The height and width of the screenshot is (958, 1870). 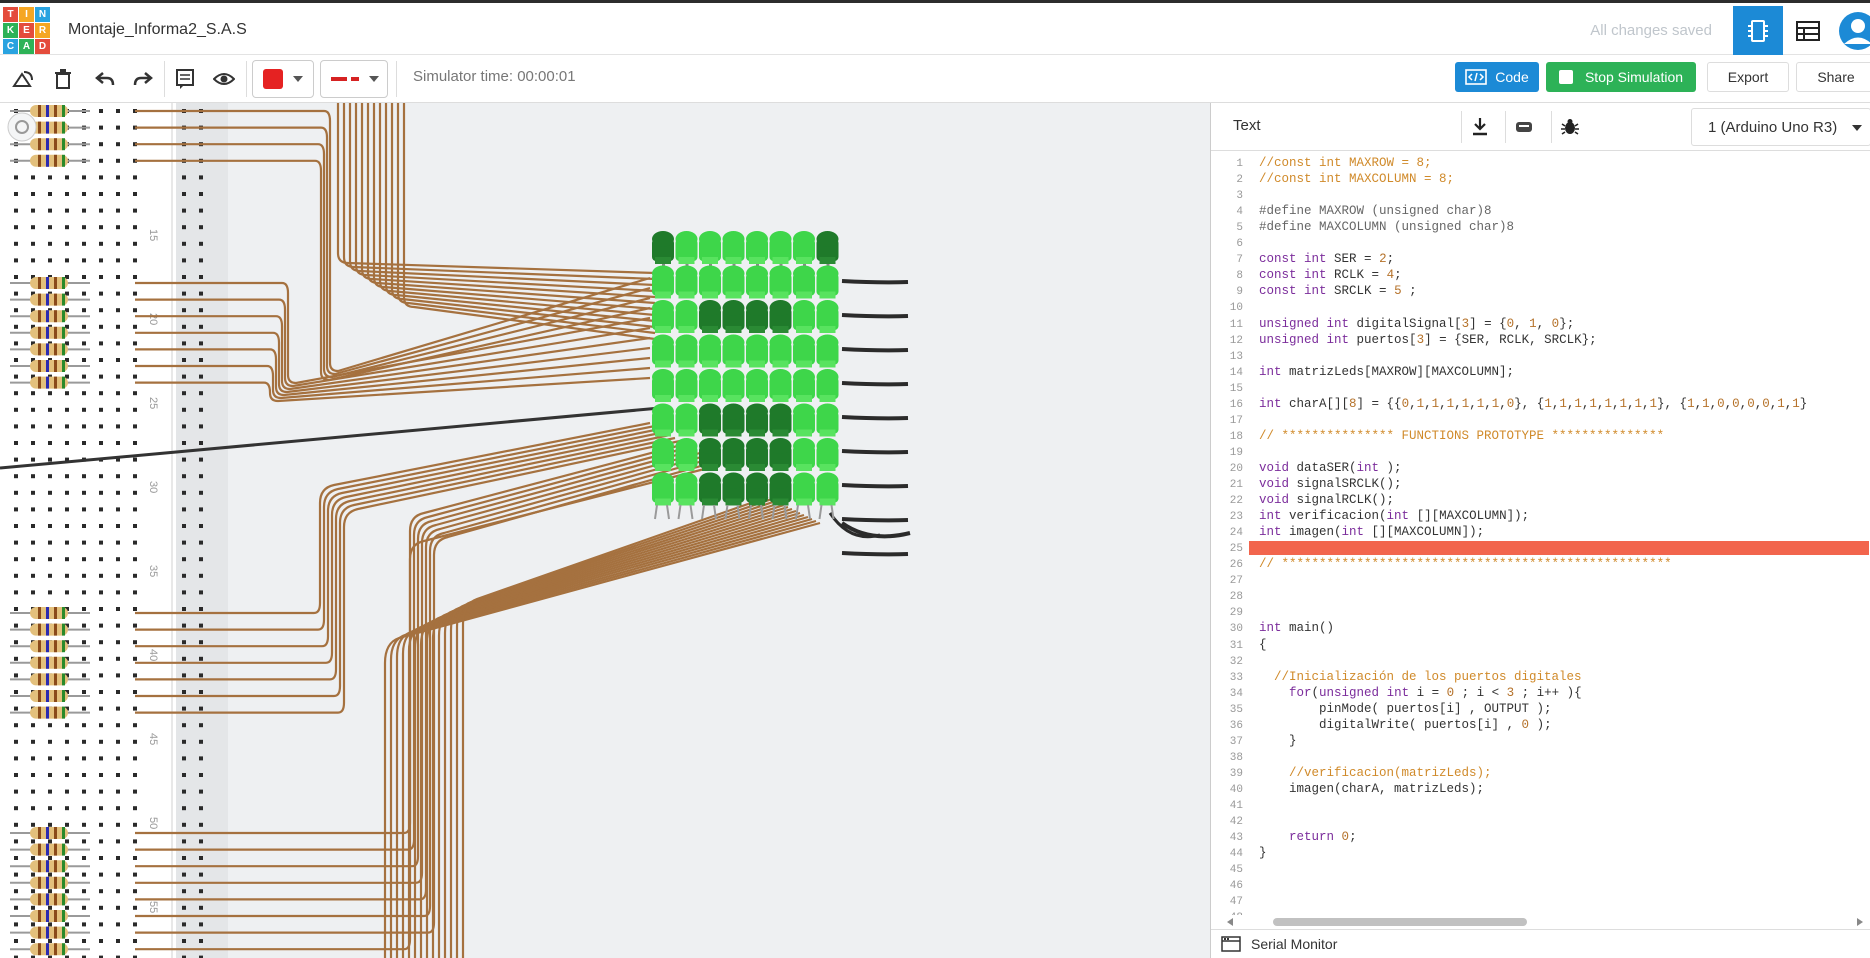 What do you see at coordinates (1497, 77) in the screenshot?
I see `code-button: Code` at bounding box center [1497, 77].